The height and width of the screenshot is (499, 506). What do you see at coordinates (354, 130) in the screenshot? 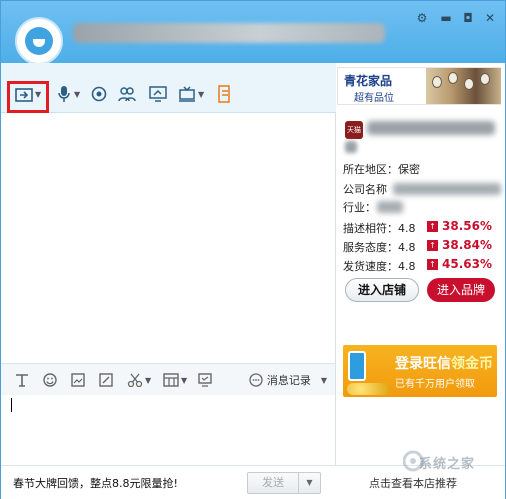
I see `tmall-logo: 天猫` at bounding box center [354, 130].